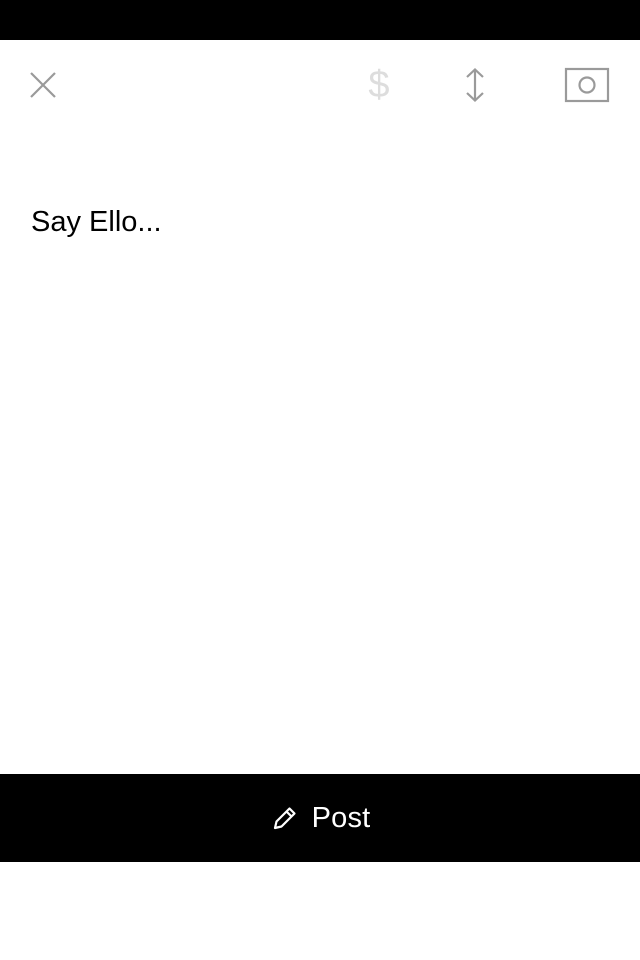 This screenshot has height=960, width=640. I want to click on add-image-button, so click(587, 85).